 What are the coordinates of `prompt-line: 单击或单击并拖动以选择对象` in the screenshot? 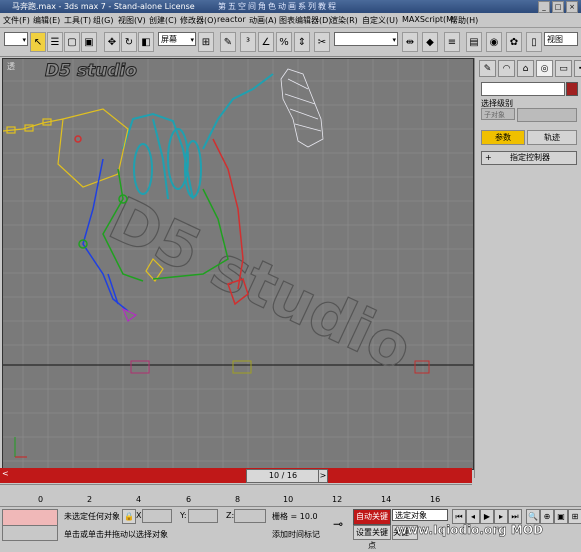 It's located at (116, 534).